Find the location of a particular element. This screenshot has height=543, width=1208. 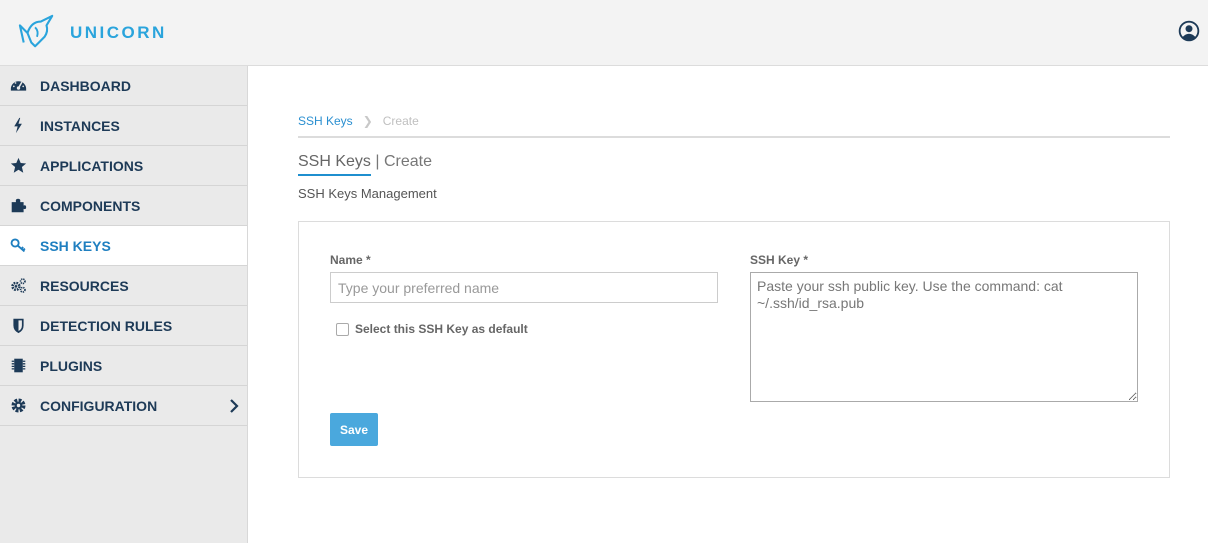

breadcrumb-current: Create is located at coordinates (400, 121).